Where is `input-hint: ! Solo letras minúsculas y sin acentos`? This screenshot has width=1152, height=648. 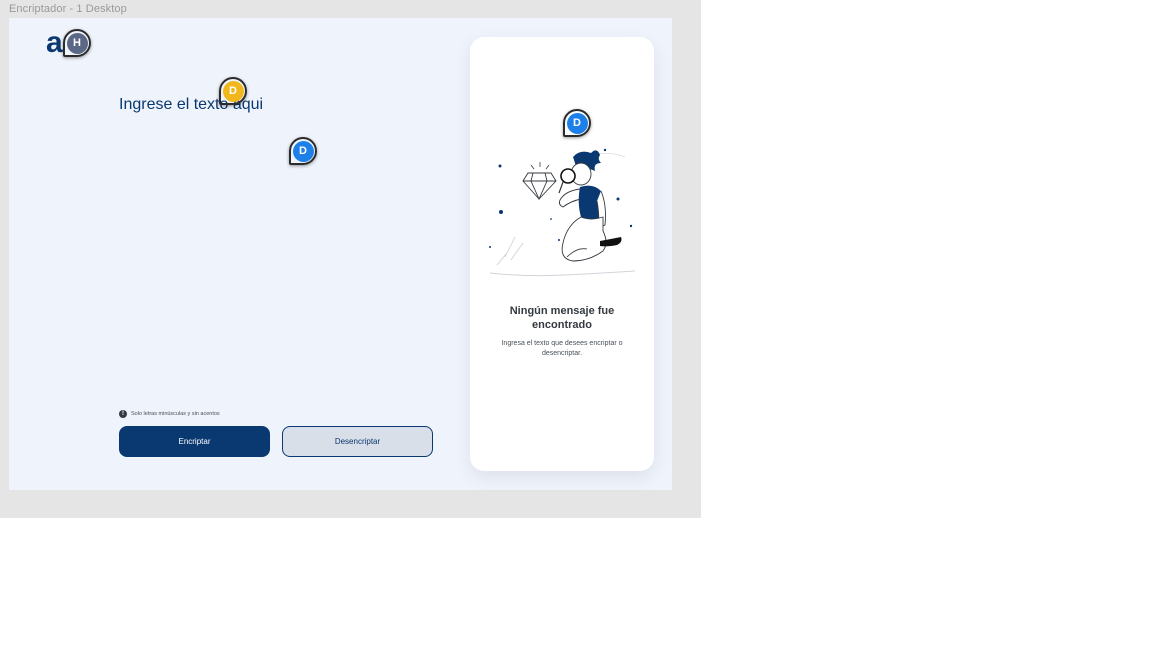
input-hint: ! Solo letras minúsculas y sin acentos is located at coordinates (169, 414).